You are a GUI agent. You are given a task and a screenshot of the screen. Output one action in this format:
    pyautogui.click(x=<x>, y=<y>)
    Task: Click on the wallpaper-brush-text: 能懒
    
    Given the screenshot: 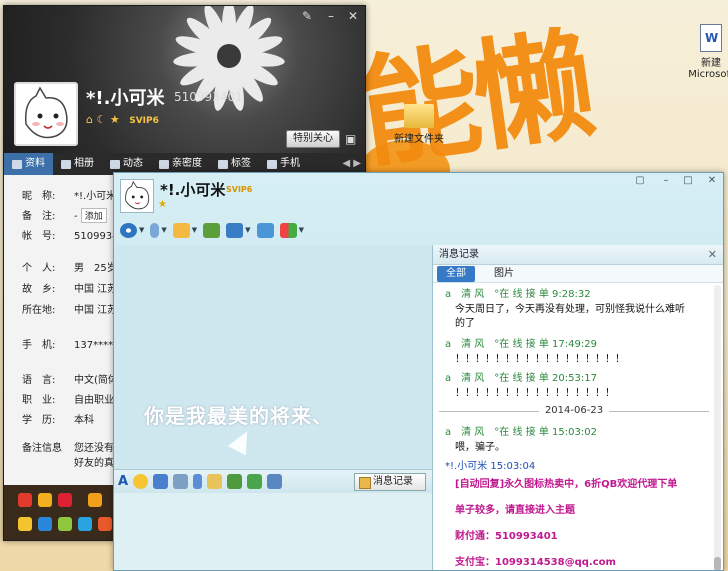 What is the action you would take?
    pyautogui.click(x=474, y=99)
    